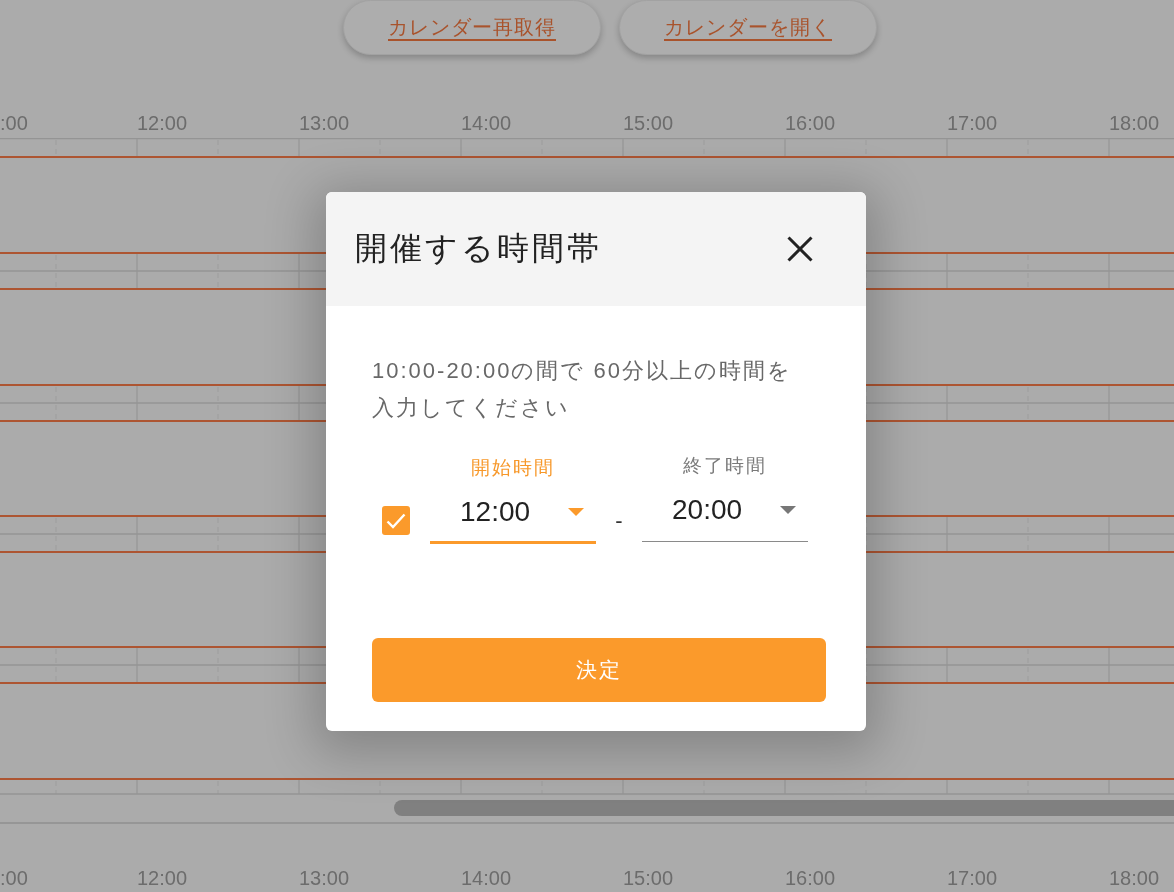 The height and width of the screenshot is (892, 1174). What do you see at coordinates (784, 808) in the screenshot?
I see `scrollbar-thumb` at bounding box center [784, 808].